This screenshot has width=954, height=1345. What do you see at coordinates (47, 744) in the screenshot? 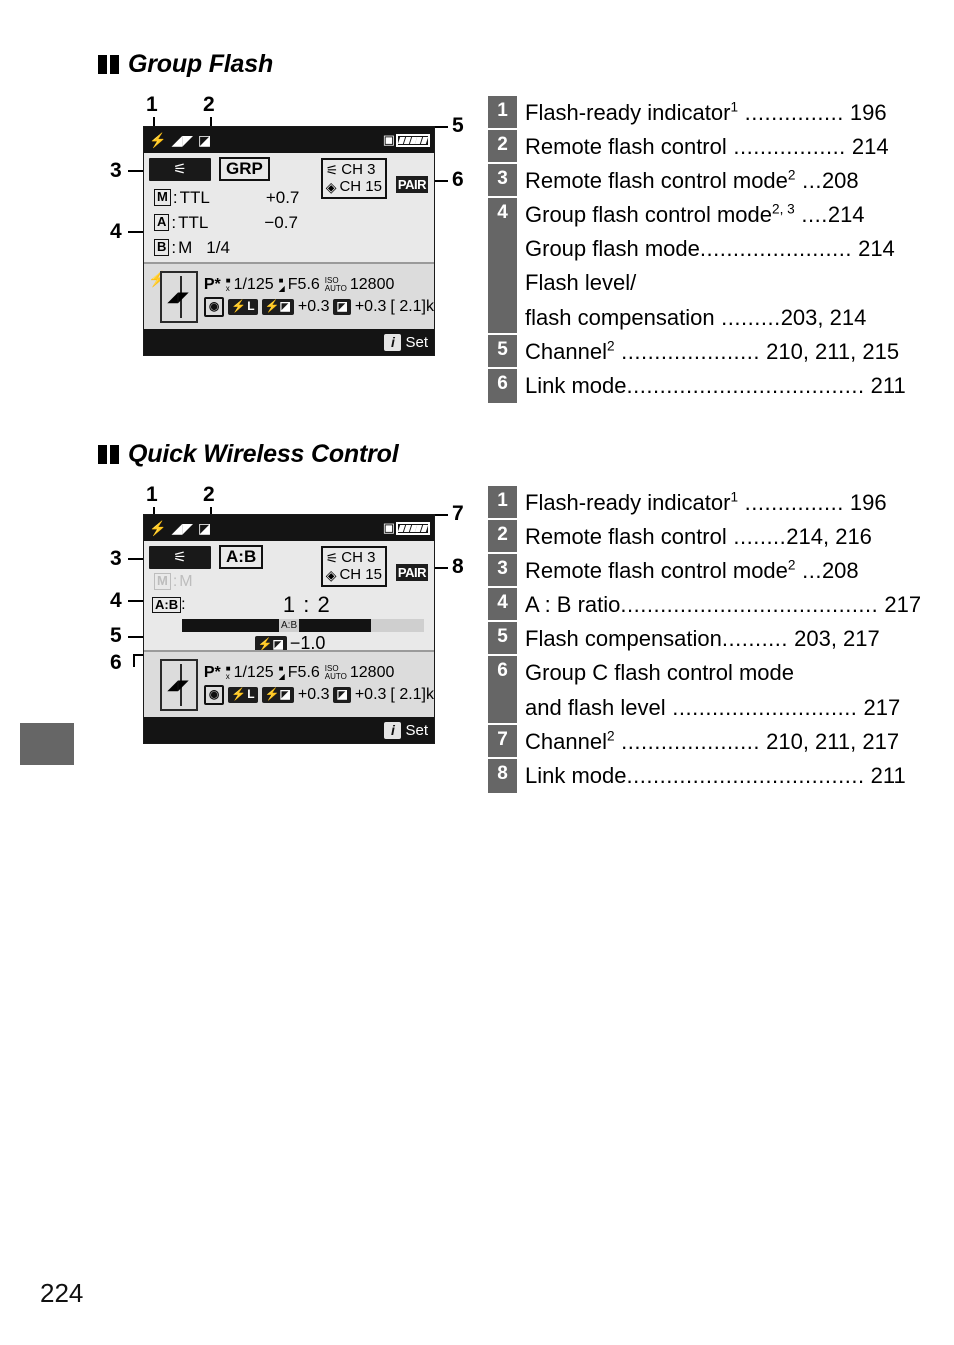
I see `chapter-margin-tab` at bounding box center [47, 744].